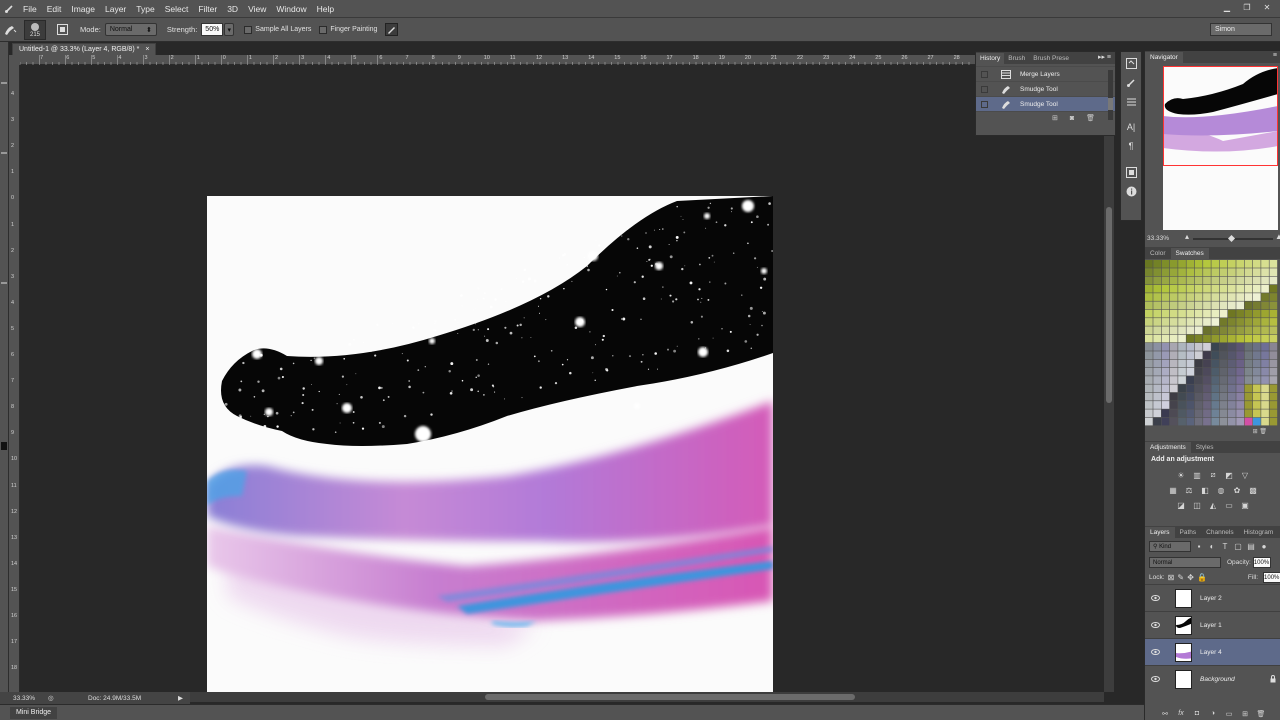 Image resolution: width=1280 pixels, height=720 pixels. Describe the element at coordinates (1187, 236) in the screenshot. I see `zoom-out-icon: ▴` at that location.